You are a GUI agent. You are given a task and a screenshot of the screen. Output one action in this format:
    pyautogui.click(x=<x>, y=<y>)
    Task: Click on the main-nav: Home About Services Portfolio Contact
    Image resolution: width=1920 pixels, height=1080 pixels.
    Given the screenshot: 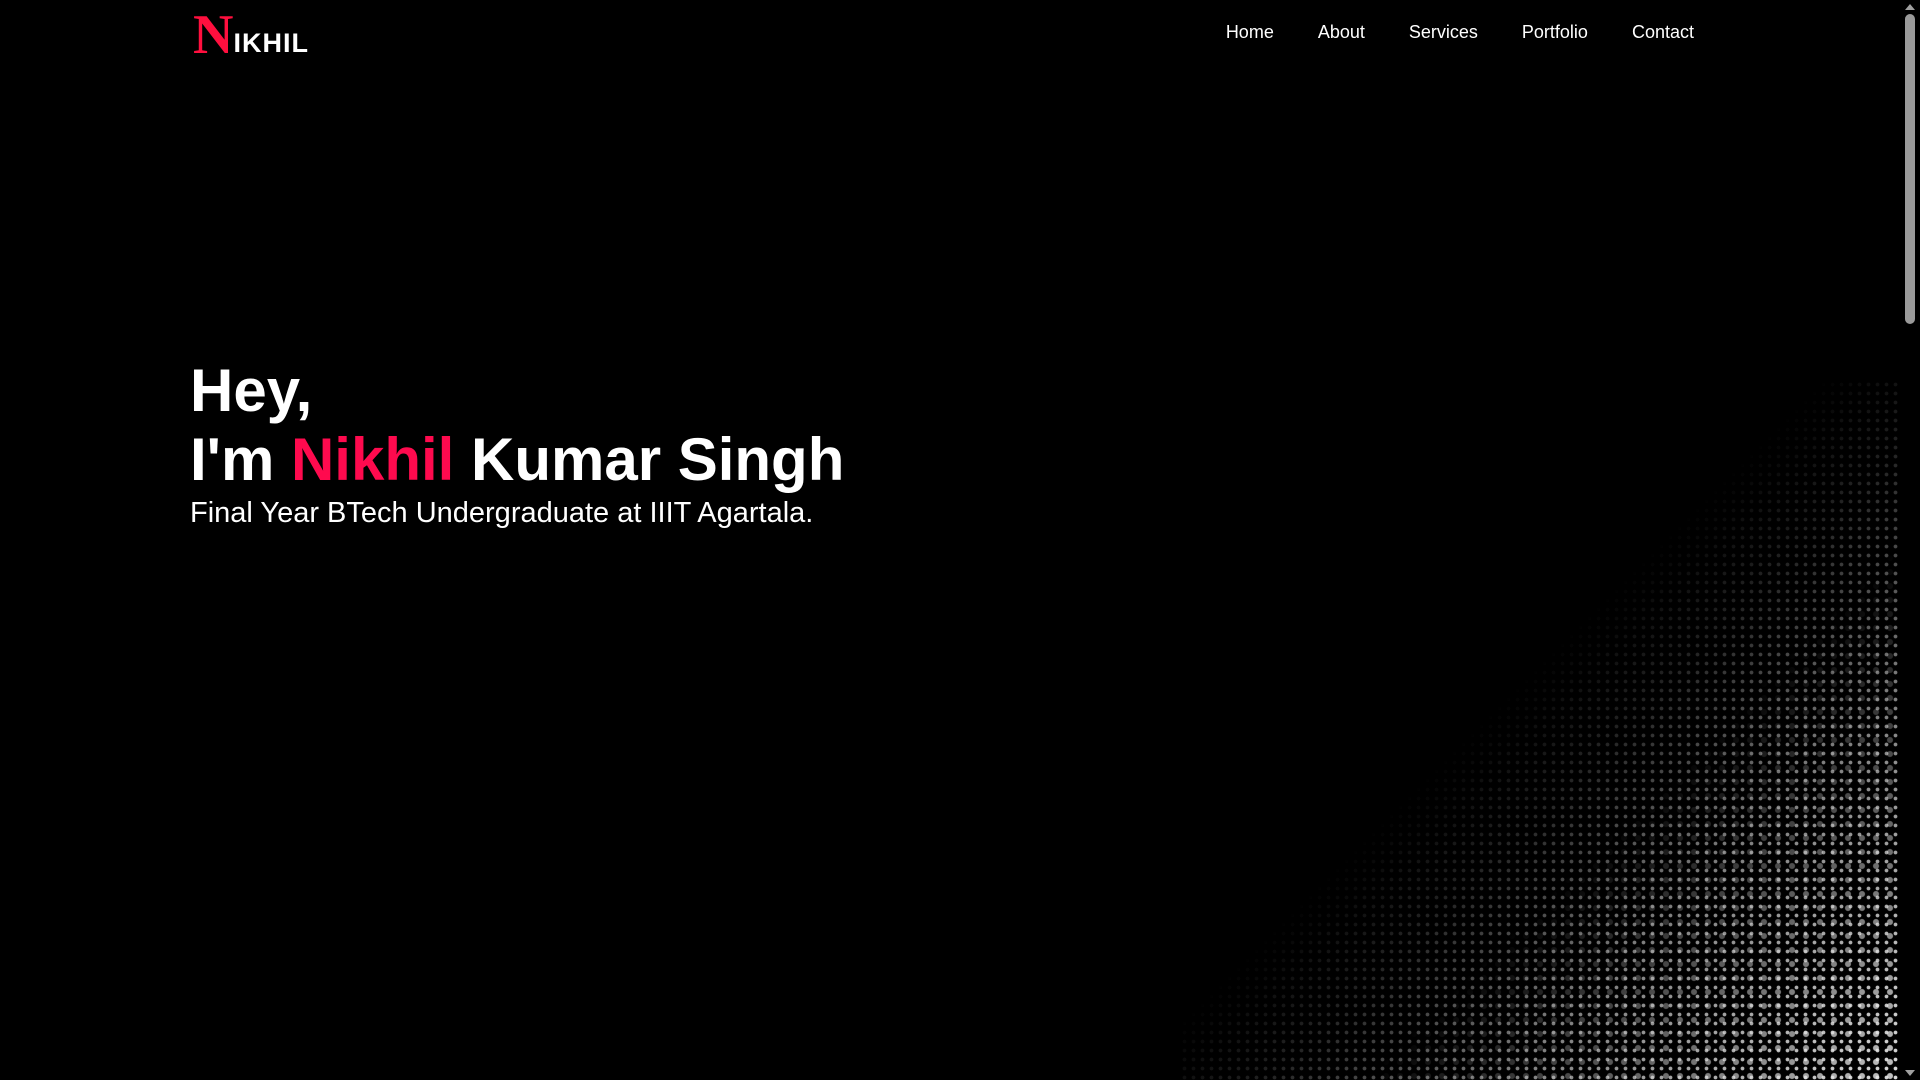 What is the action you would take?
    pyautogui.click(x=1460, y=32)
    